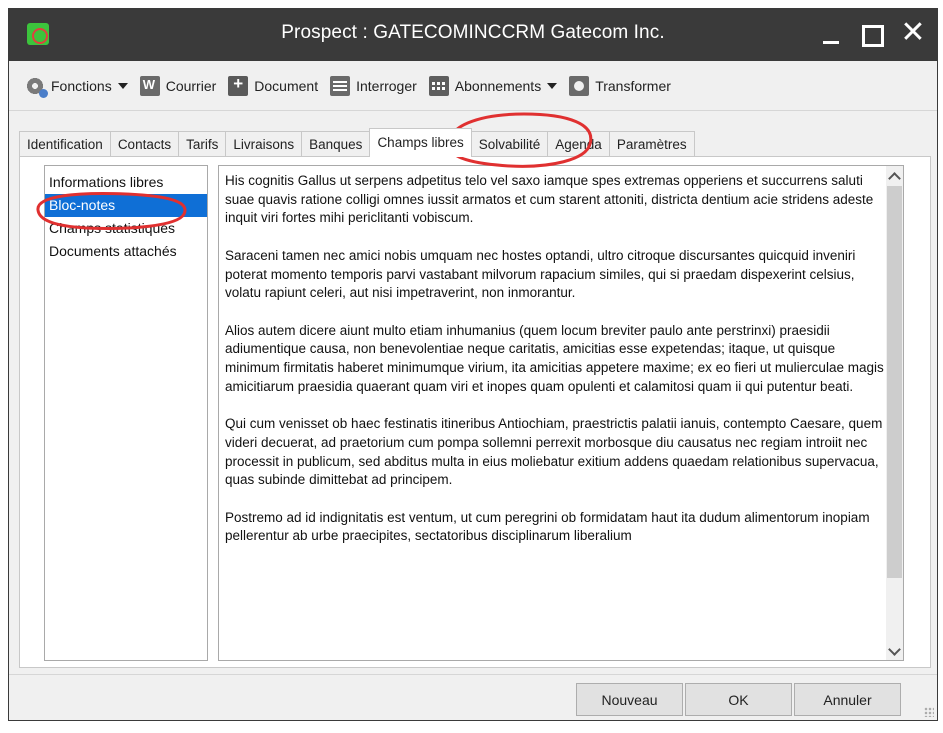  Describe the element at coordinates (126, 251) in the screenshot. I see `list-item-documents-attaches: Documents attachés` at that location.